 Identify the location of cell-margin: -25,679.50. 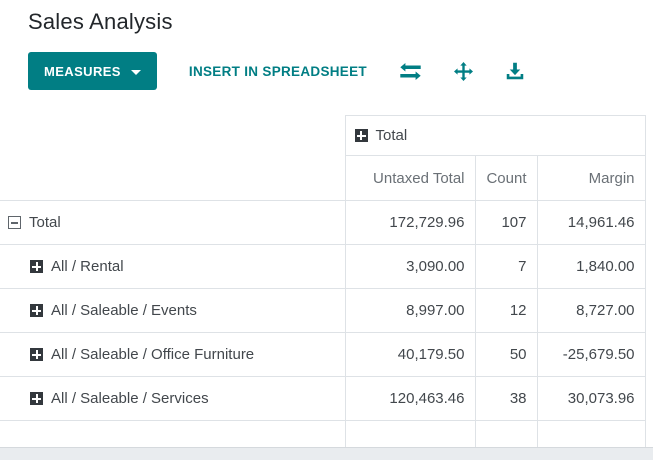
(591, 354).